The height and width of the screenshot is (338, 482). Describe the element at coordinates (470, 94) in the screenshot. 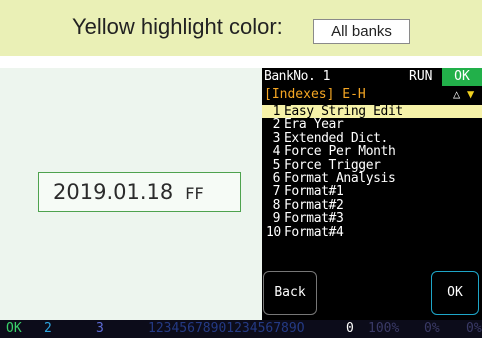

I see `scroll-down-icon: ▼` at that location.